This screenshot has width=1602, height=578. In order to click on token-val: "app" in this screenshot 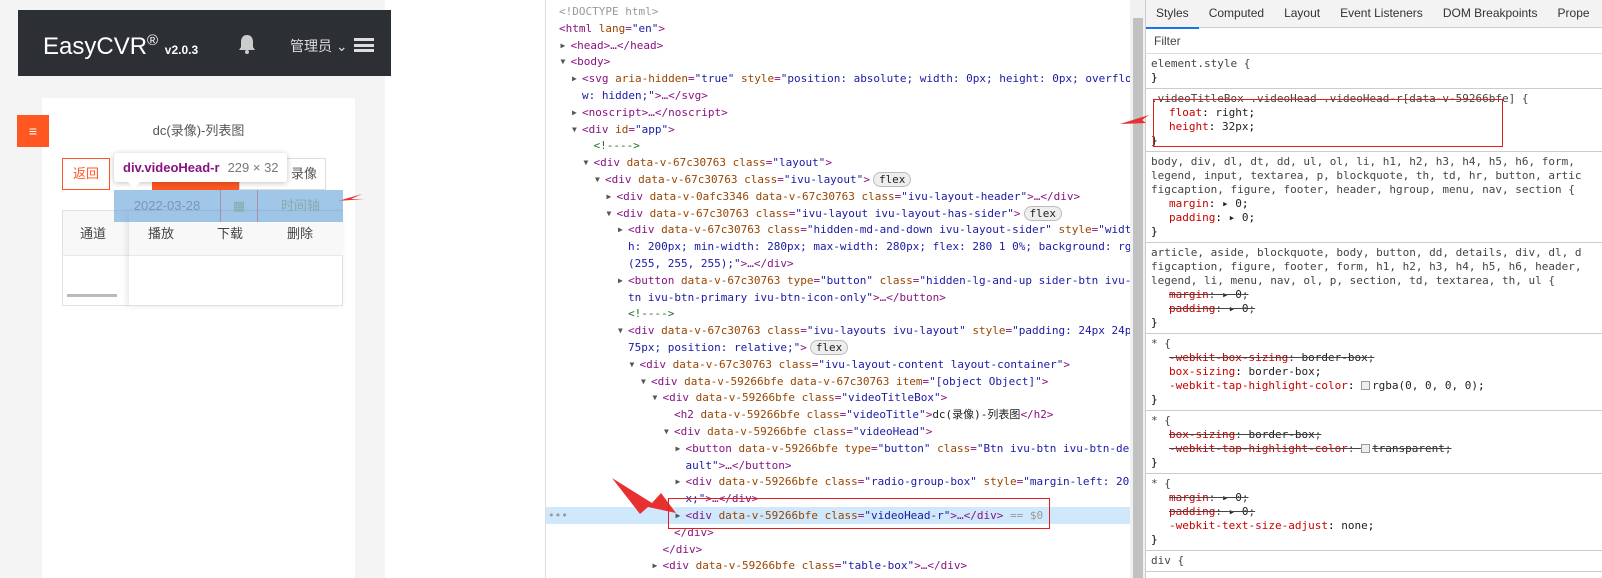, I will do `click(652, 129)`.